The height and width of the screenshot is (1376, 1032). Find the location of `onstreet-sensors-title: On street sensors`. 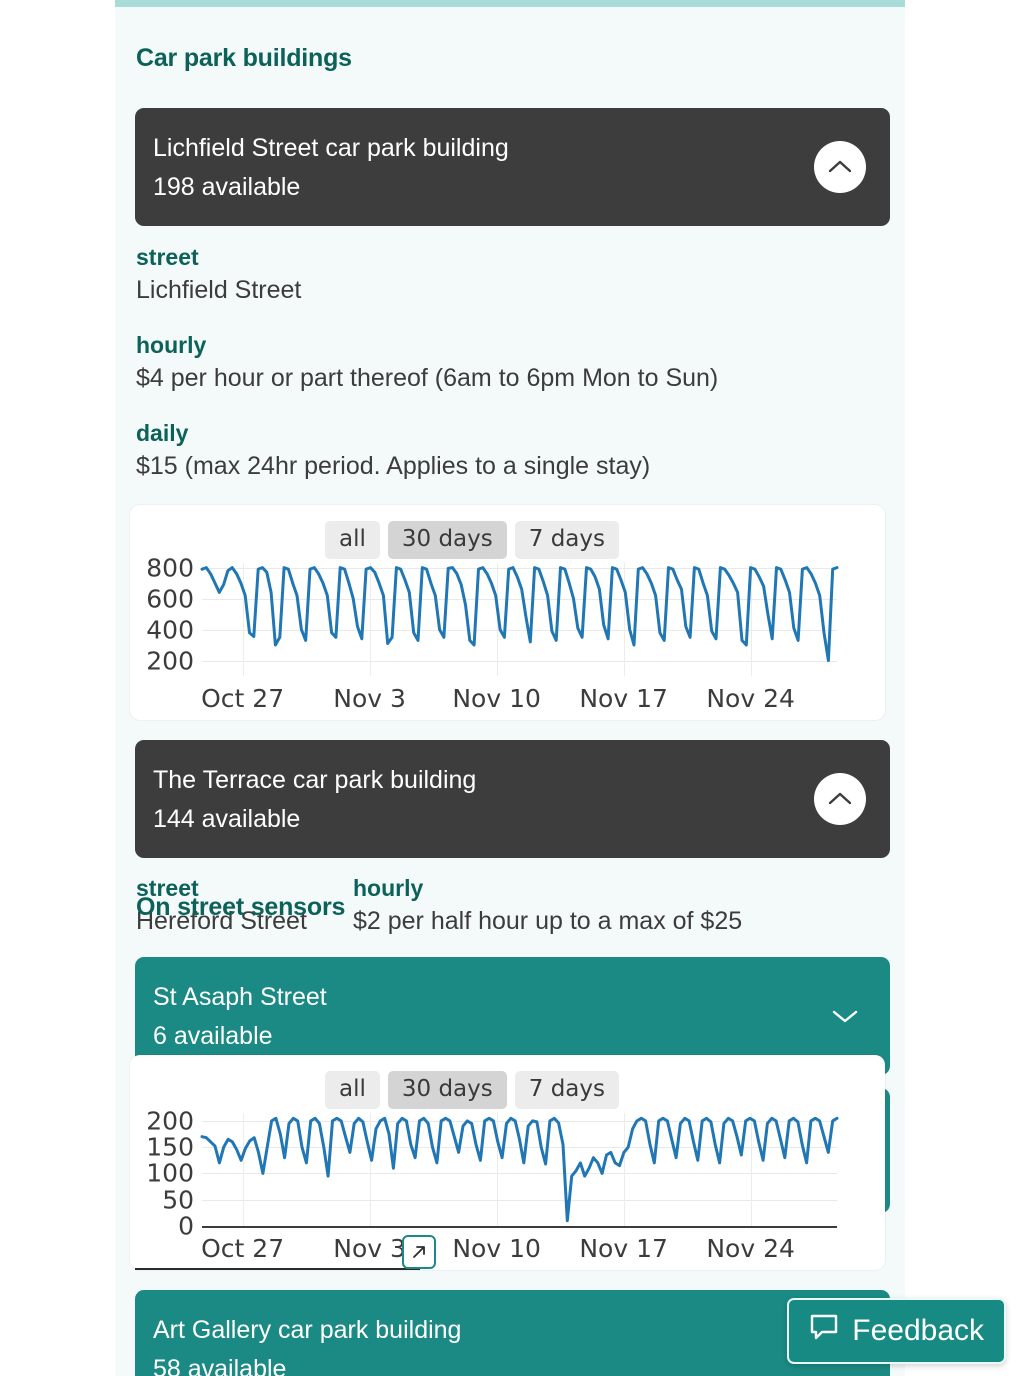

onstreet-sensors-title: On street sensors is located at coordinates (241, 907).